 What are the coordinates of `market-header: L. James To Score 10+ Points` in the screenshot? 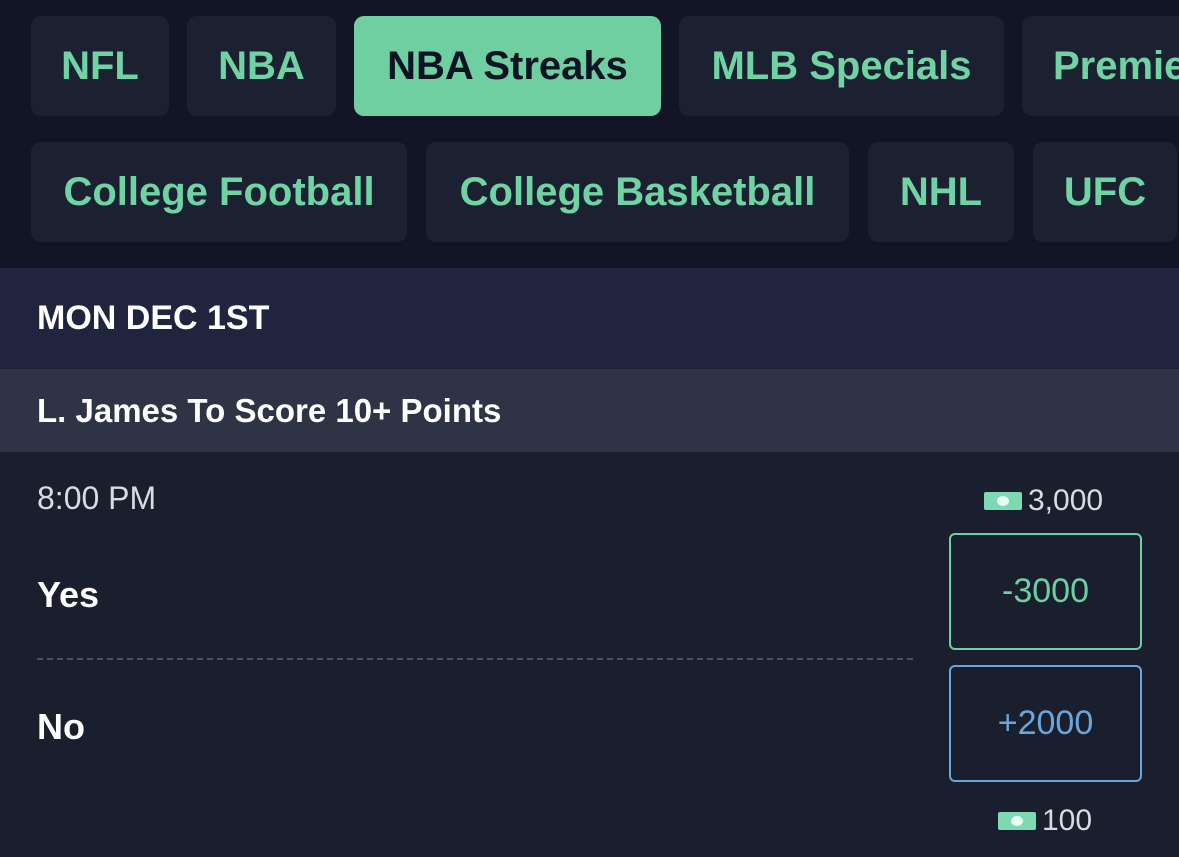 It's located at (589, 410).